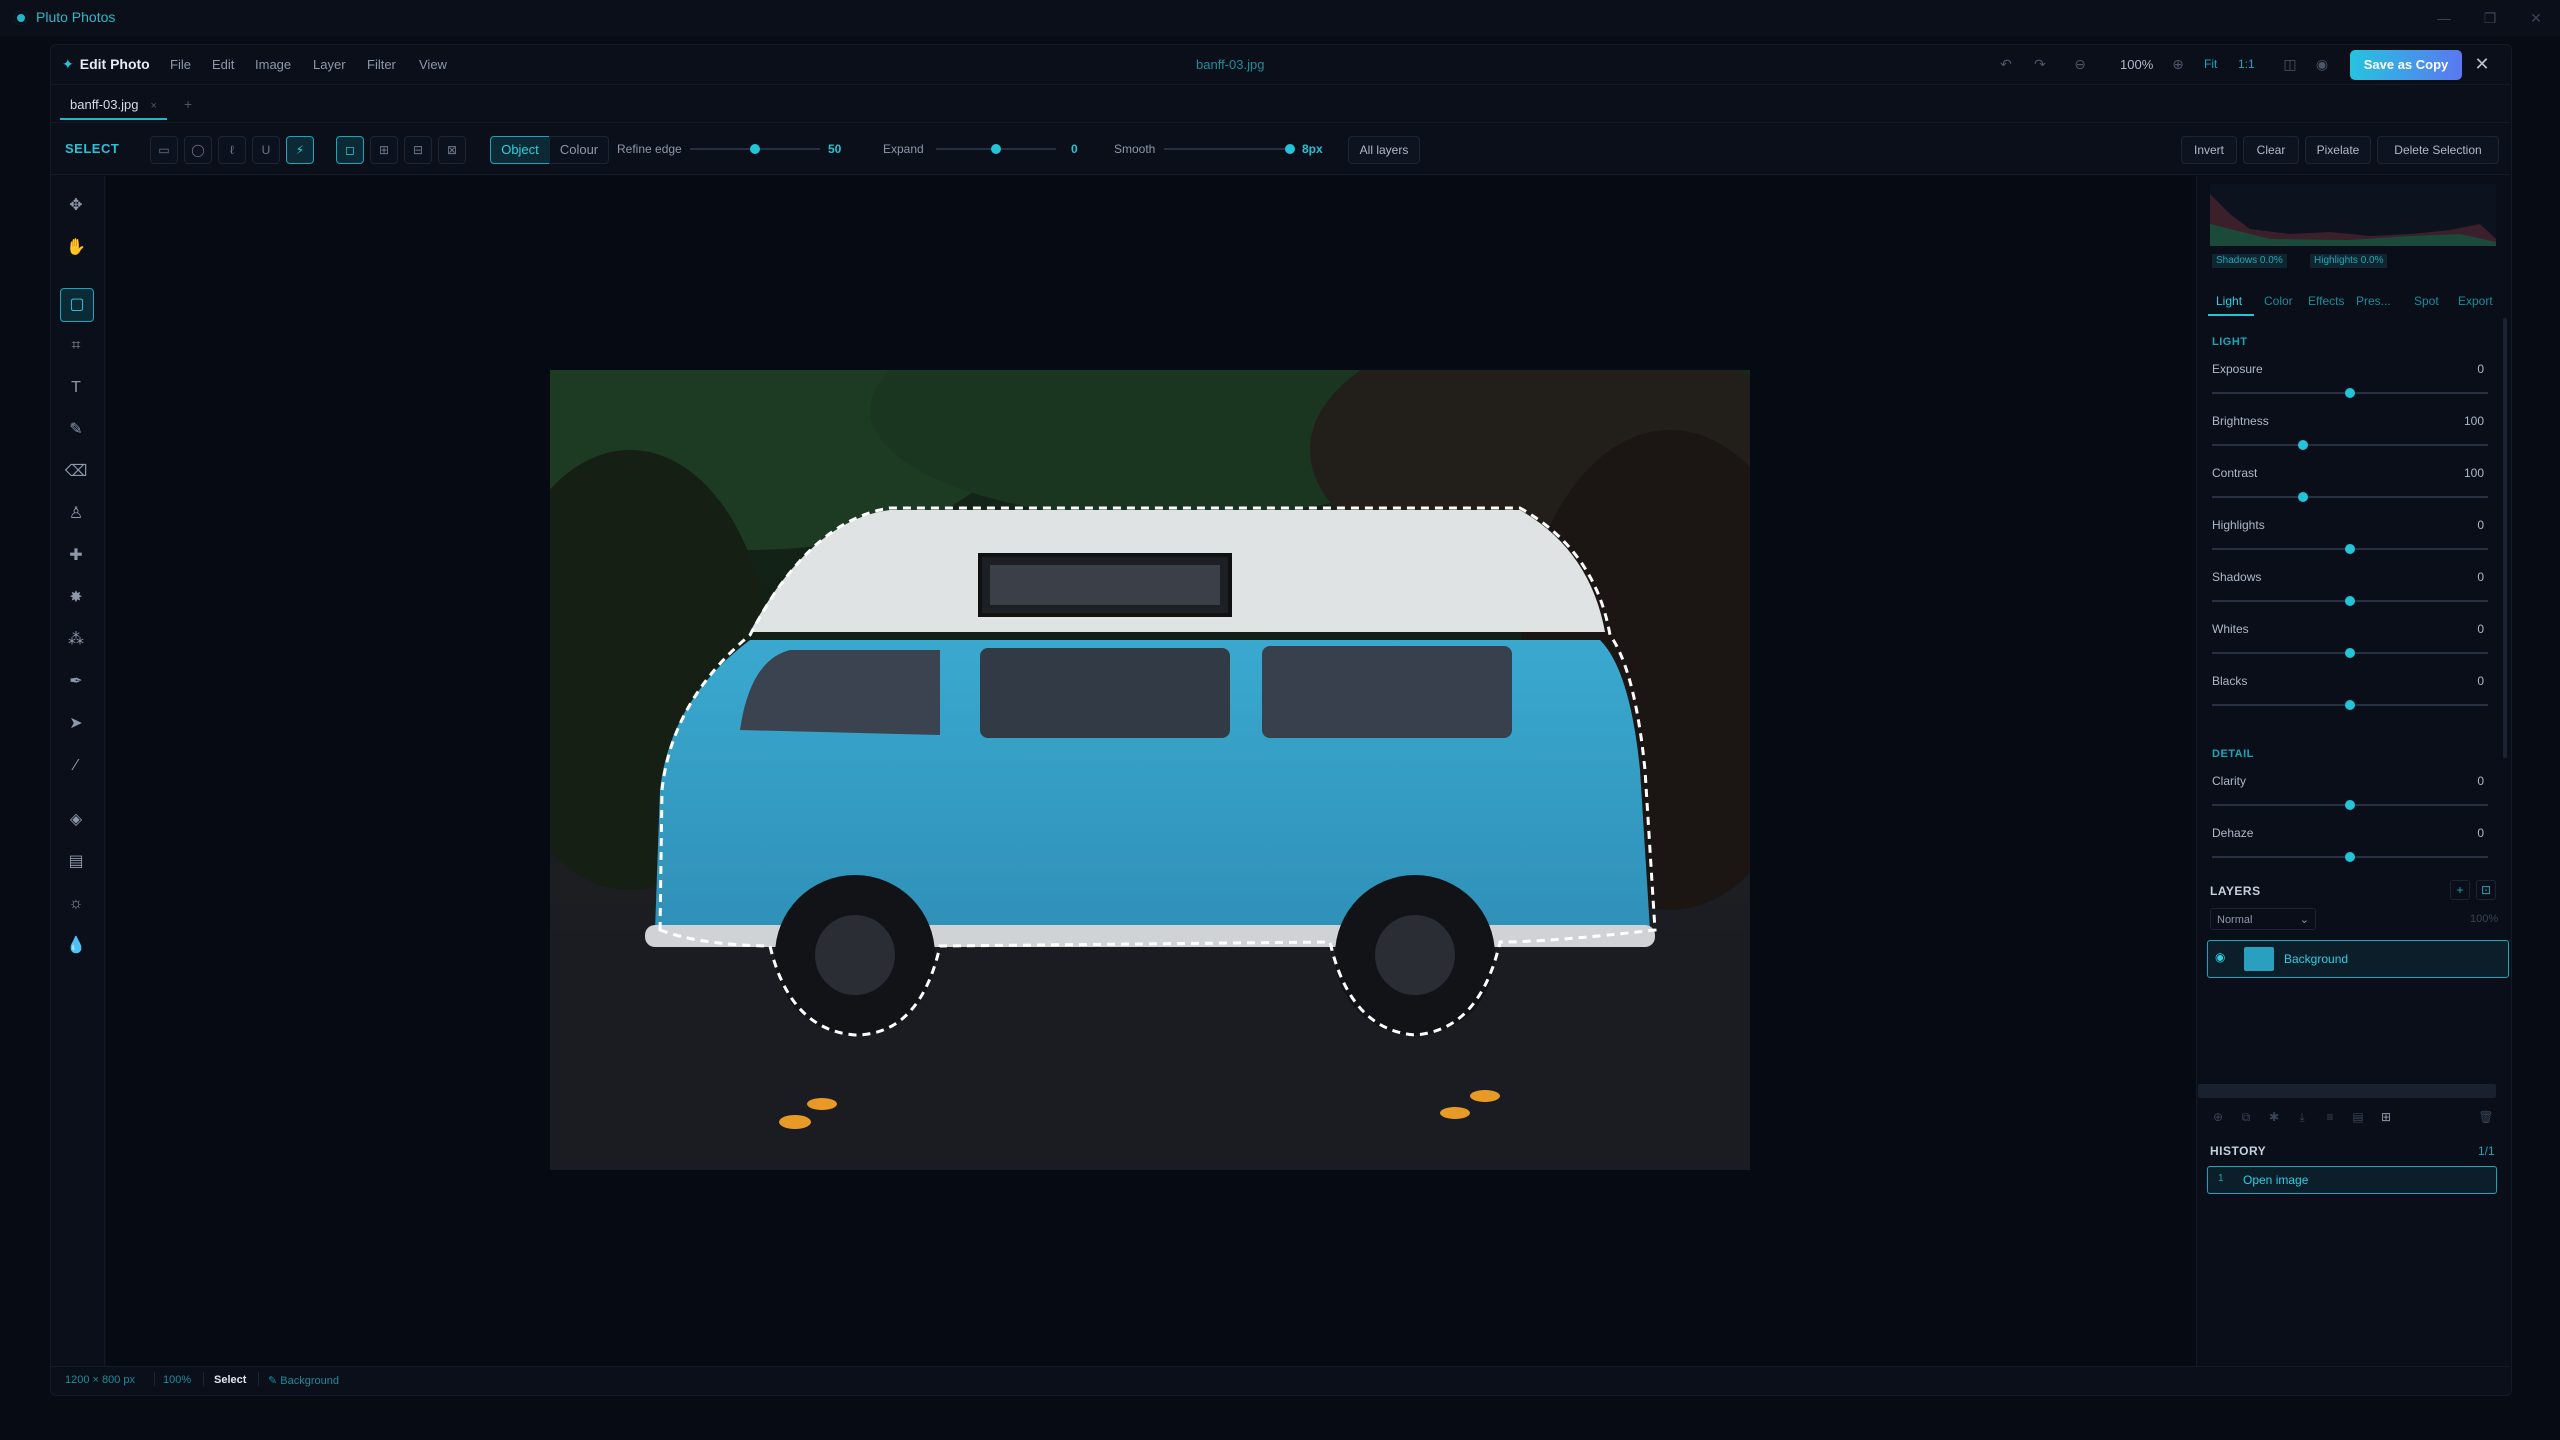 This screenshot has width=2560, height=1440. I want to click on new-layer-icon: ⊕, so click(2218, 1117).